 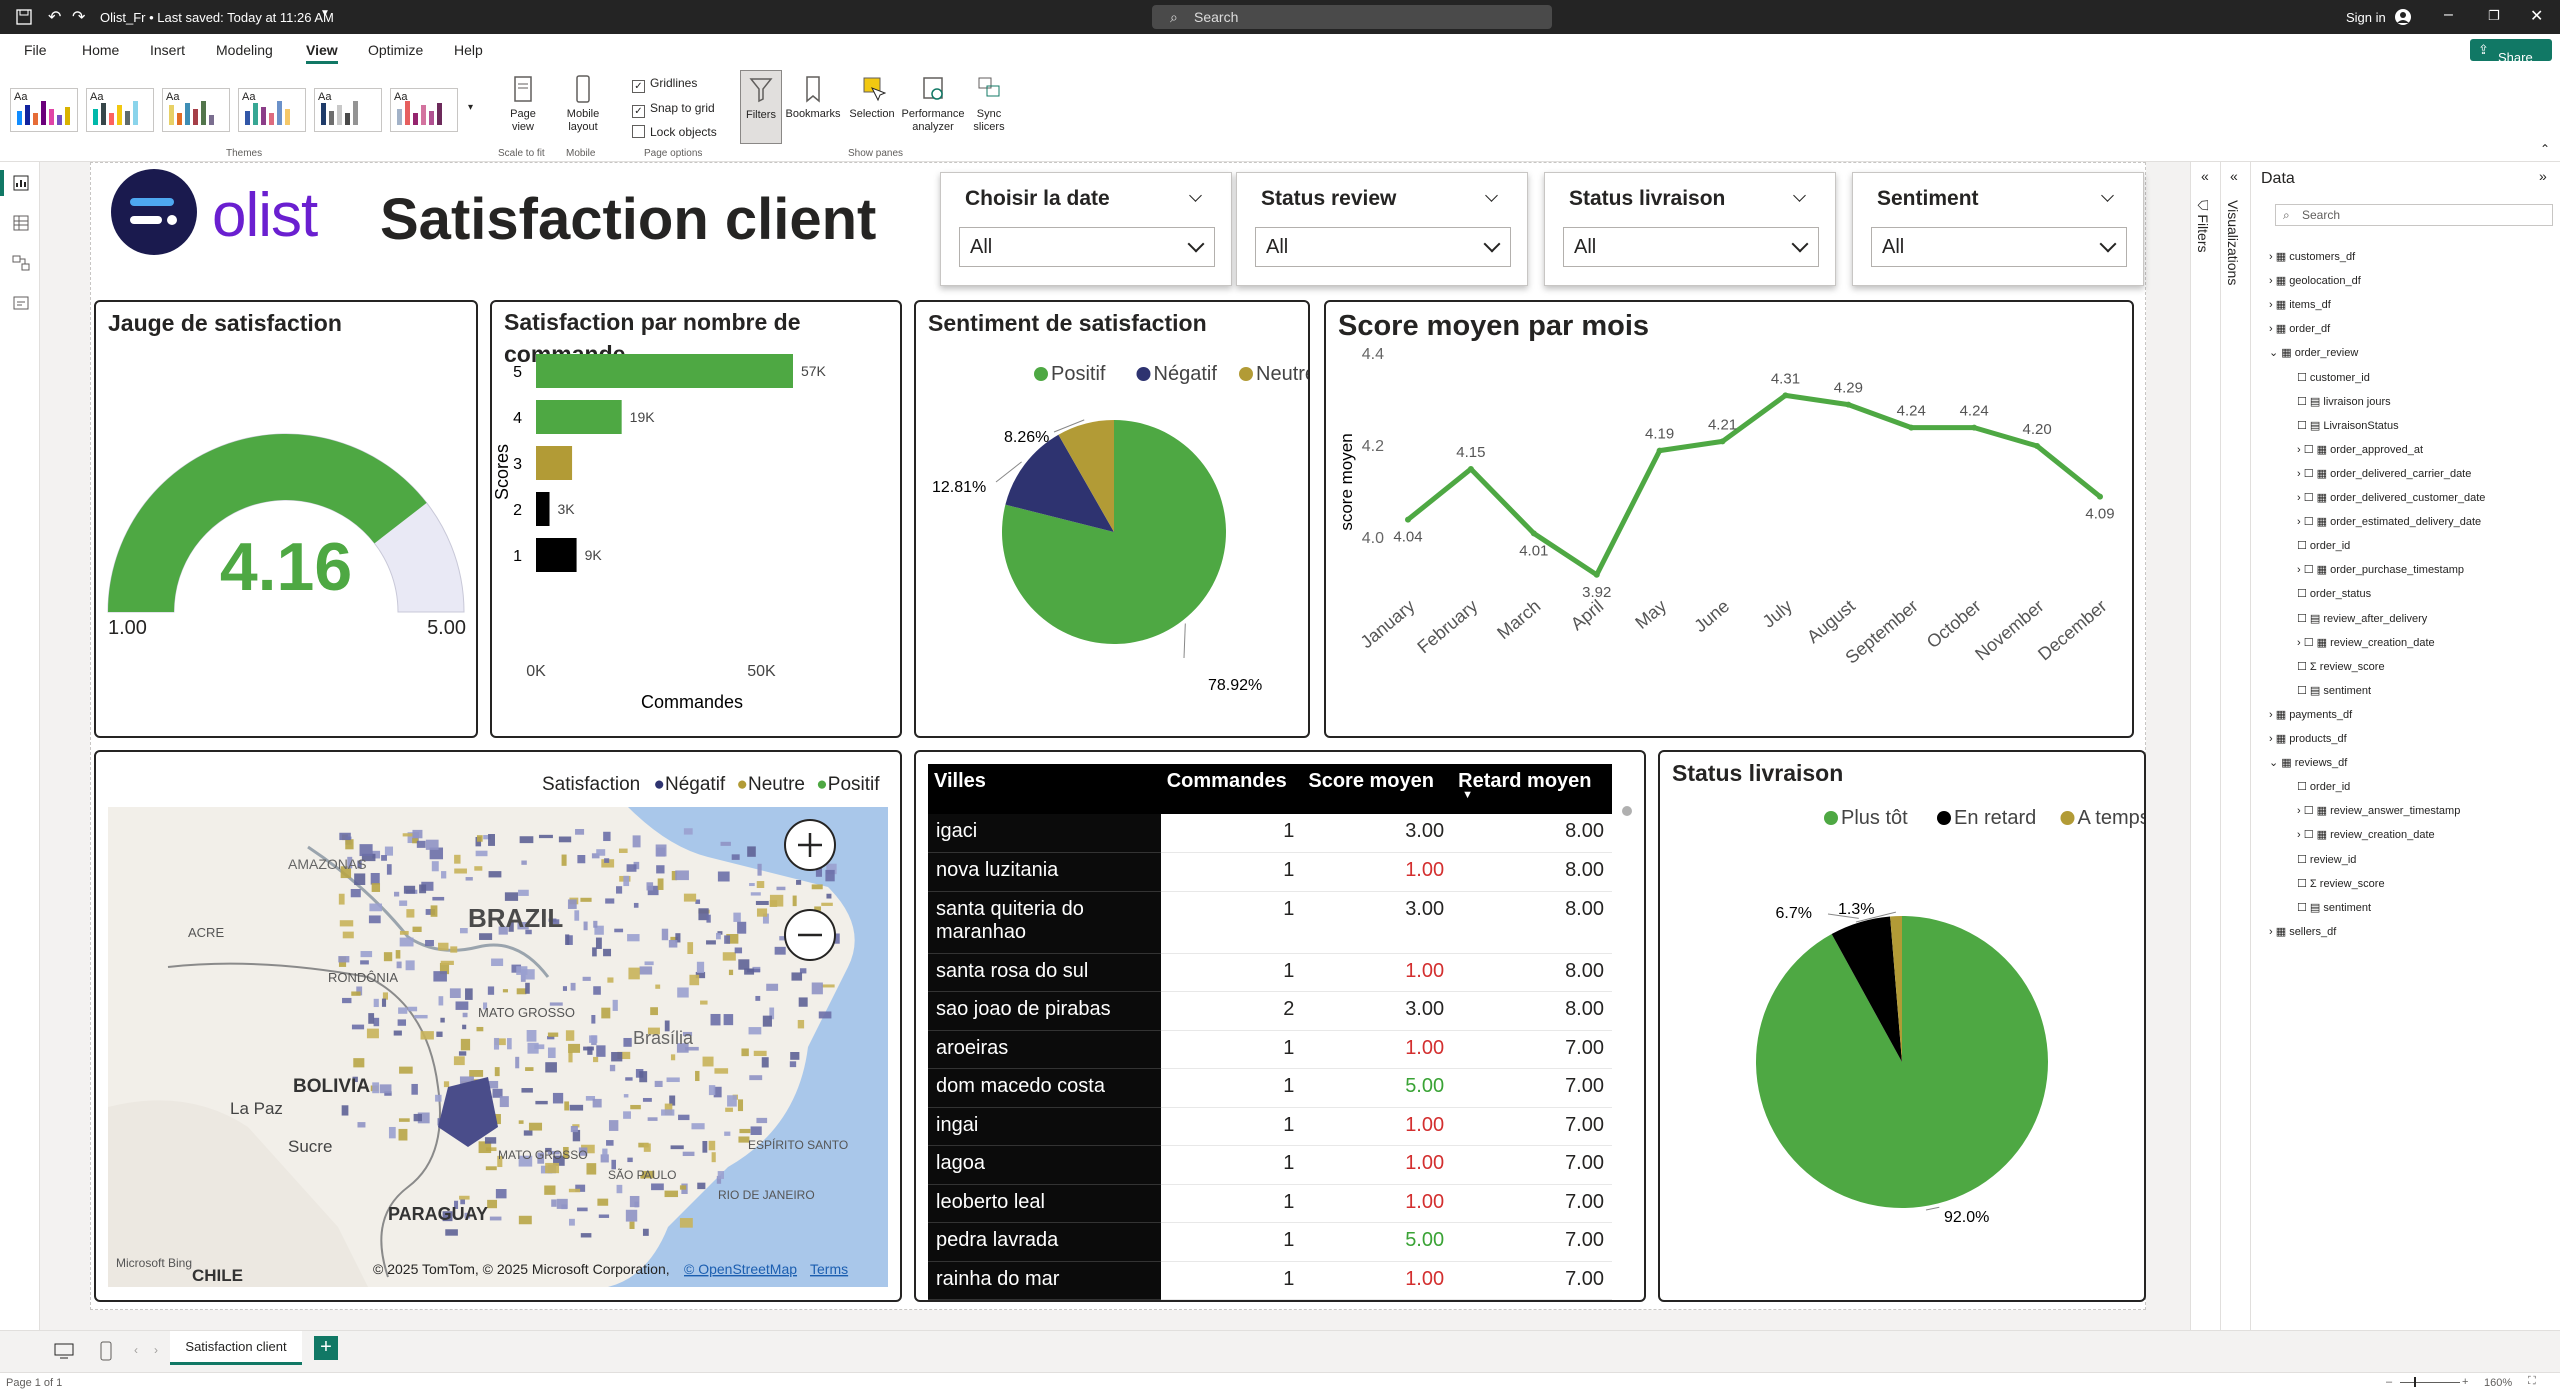 What do you see at coordinates (348, 110) in the screenshot?
I see `theme-thumb-5: Aa` at bounding box center [348, 110].